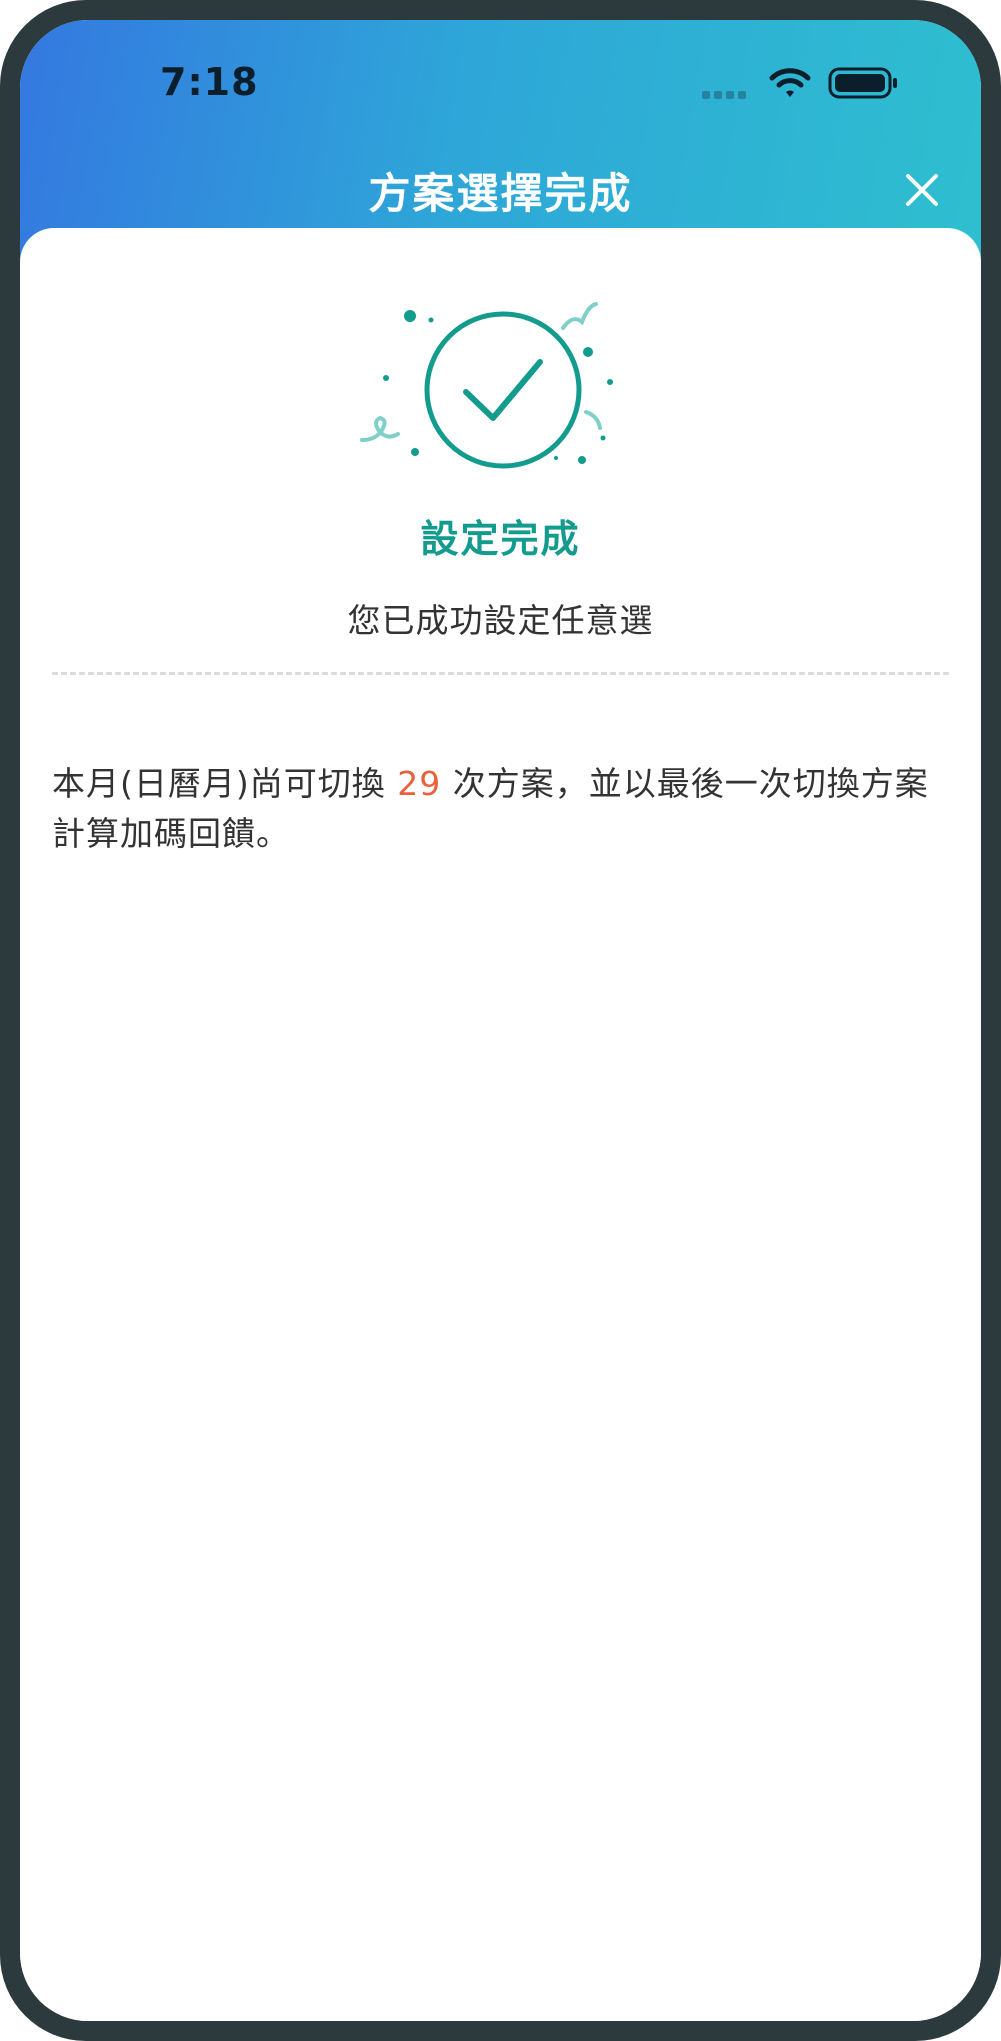 This screenshot has height=2041, width=1001. What do you see at coordinates (225, 783) in the screenshot?
I see `info-text-prefix: 本月(日曆月)尚可切換` at bounding box center [225, 783].